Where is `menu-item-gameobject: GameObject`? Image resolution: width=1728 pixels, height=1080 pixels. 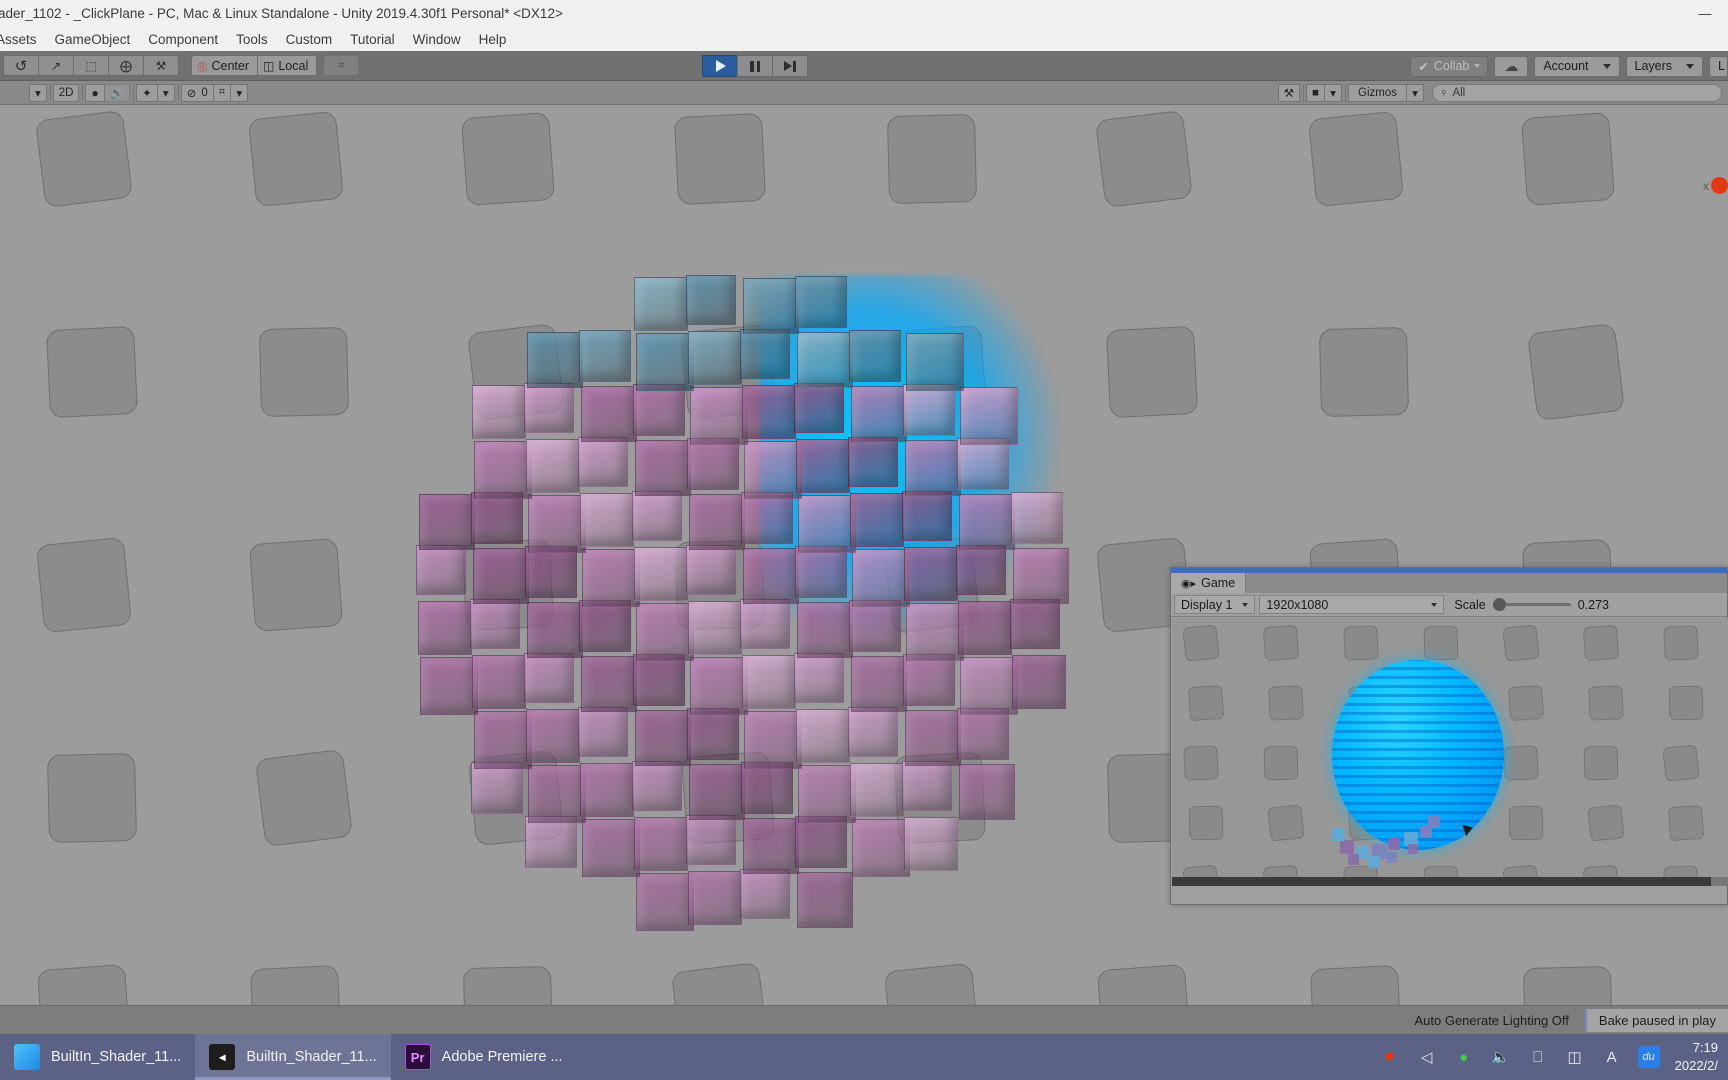
menu-item-gameobject: GameObject is located at coordinates (93, 39).